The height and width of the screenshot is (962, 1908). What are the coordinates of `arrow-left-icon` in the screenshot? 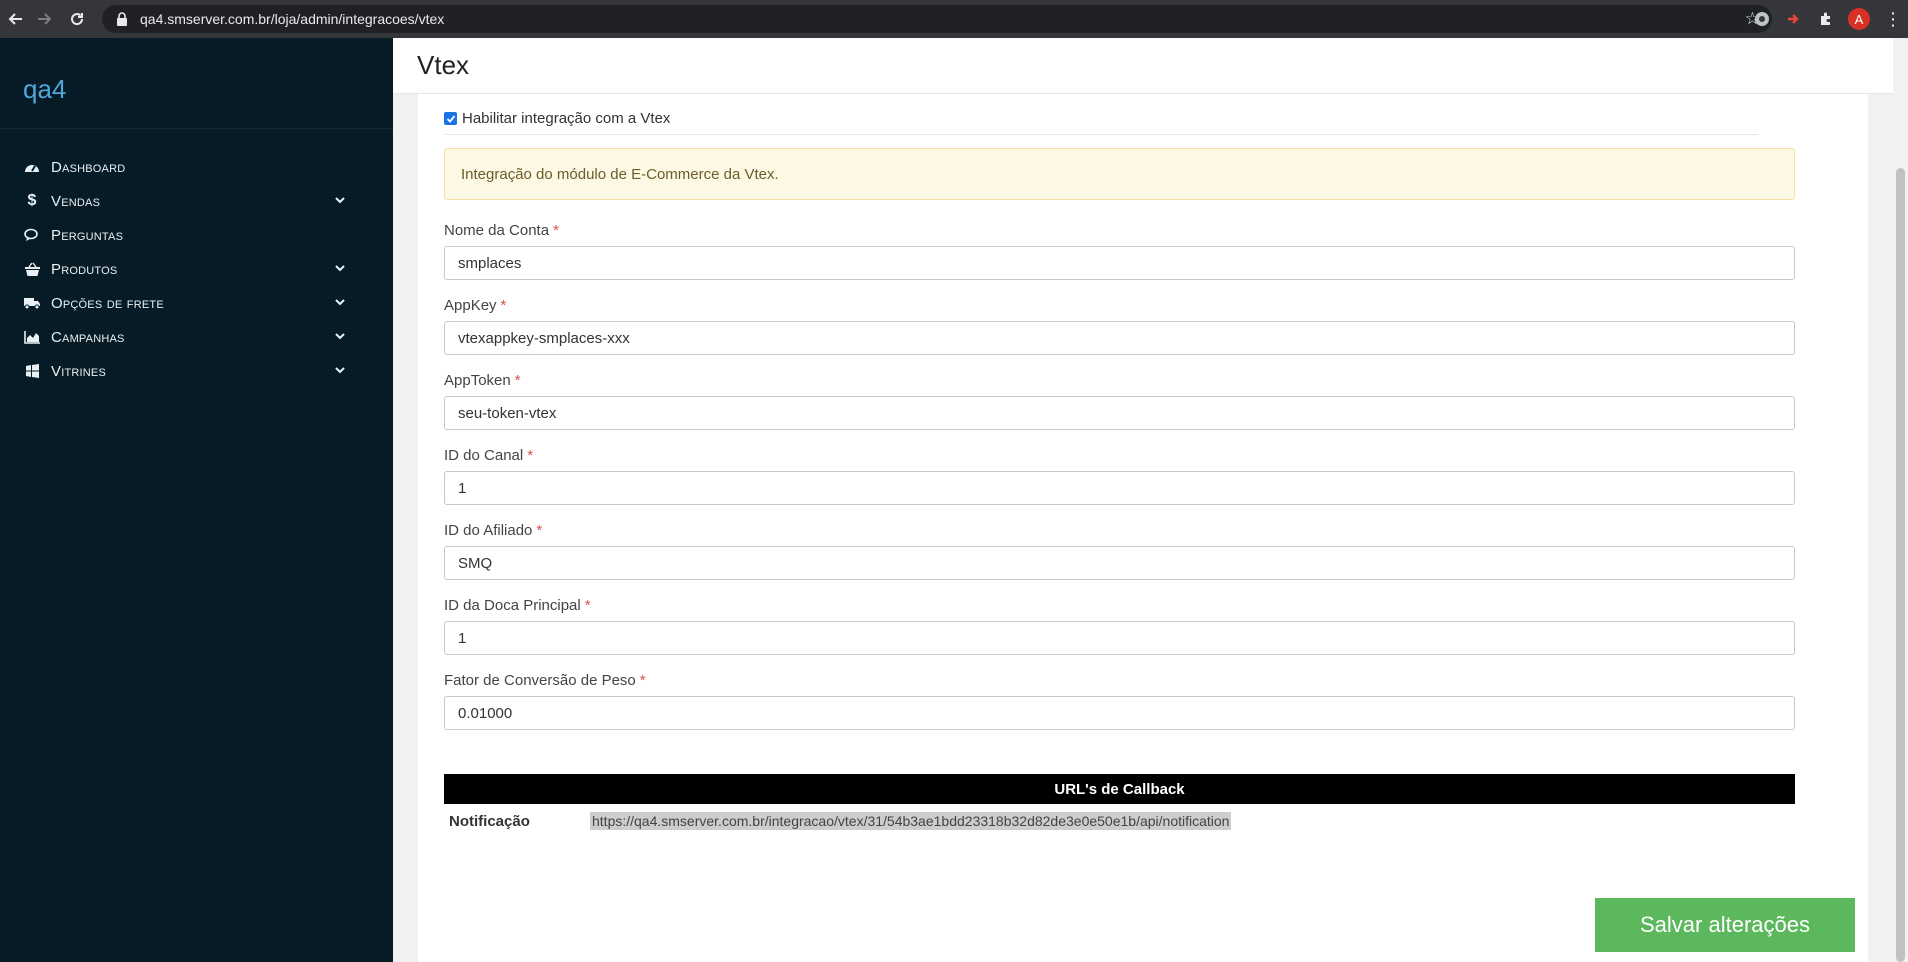 It's located at (15, 19).